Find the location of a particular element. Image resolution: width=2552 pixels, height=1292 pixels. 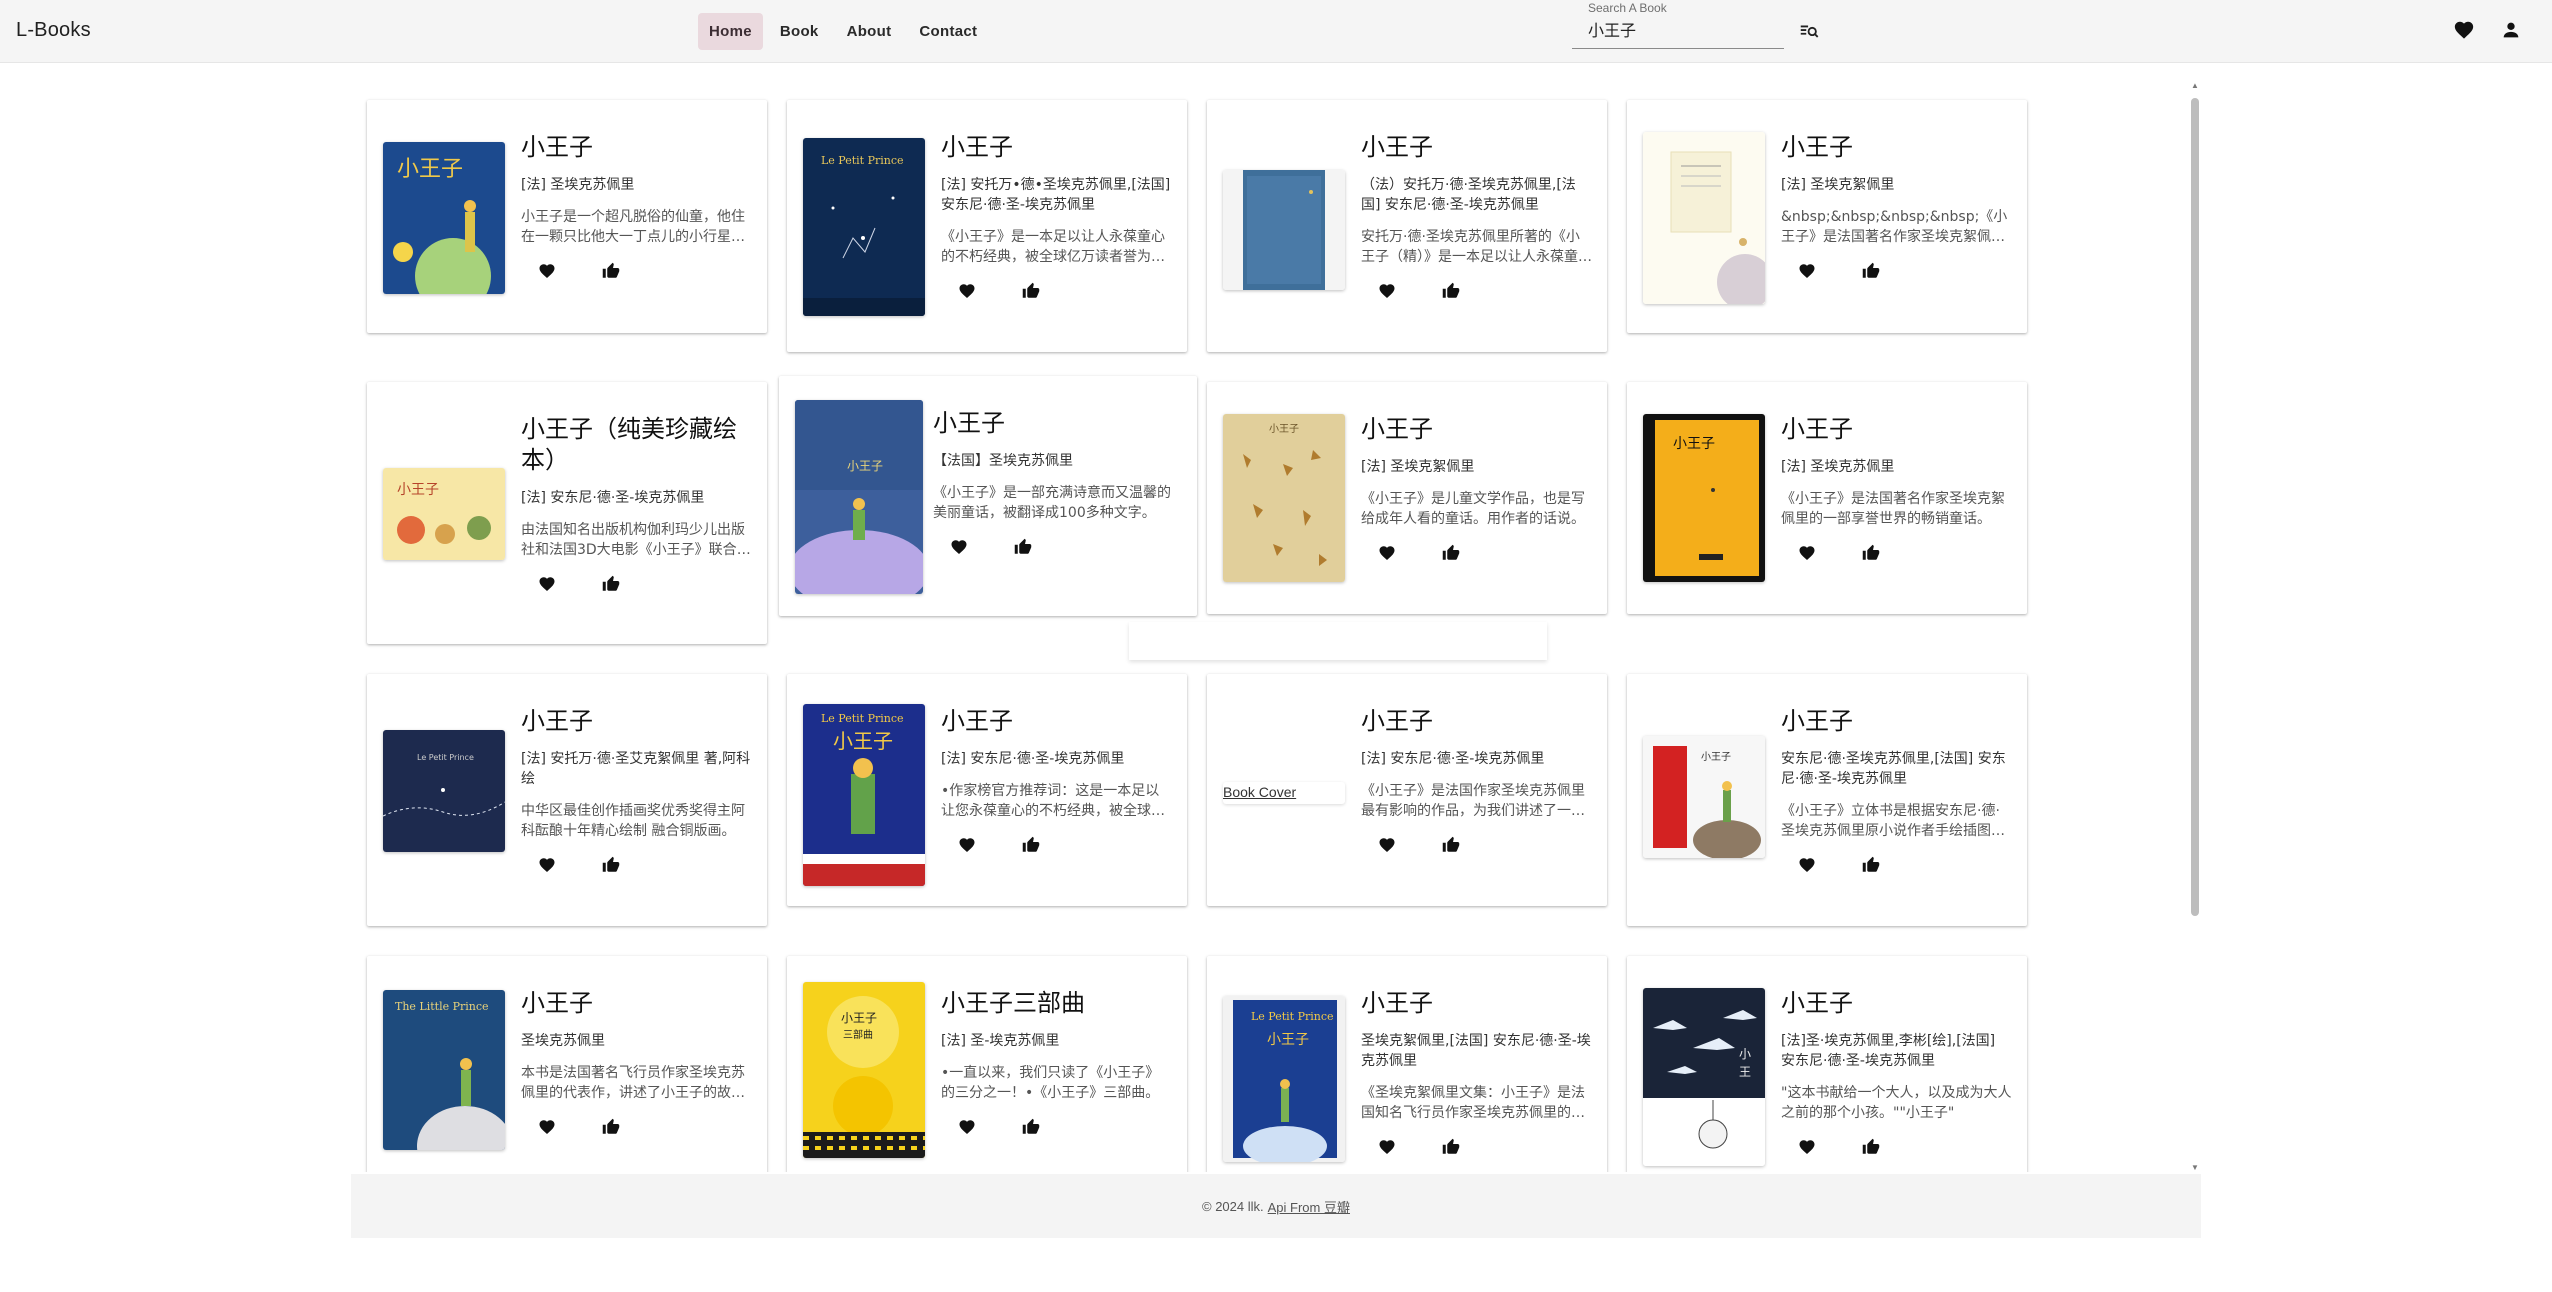

book-title: 小王子（纯美珍藏绘本） is located at coordinates (637, 445).